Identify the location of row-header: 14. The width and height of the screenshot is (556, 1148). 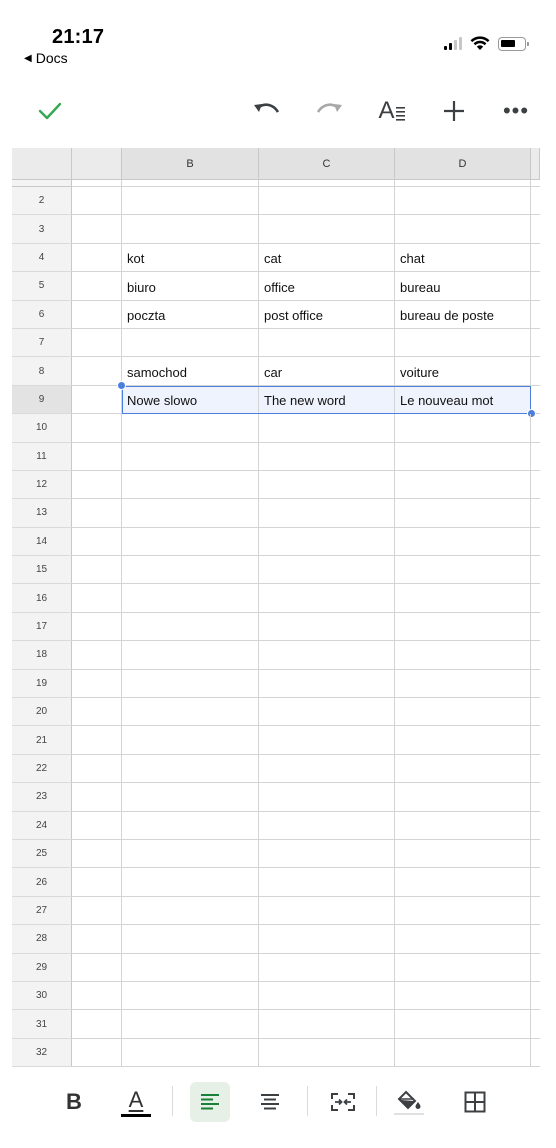
(42, 542).